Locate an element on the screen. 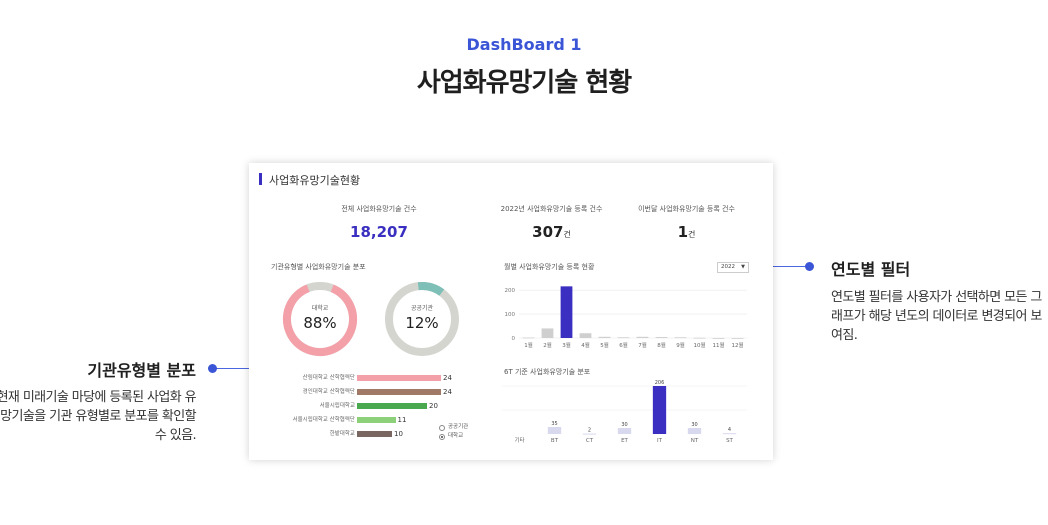 The width and height of the screenshot is (1048, 525). hero-title: 사업화유망기술 현황 is located at coordinates (524, 83).